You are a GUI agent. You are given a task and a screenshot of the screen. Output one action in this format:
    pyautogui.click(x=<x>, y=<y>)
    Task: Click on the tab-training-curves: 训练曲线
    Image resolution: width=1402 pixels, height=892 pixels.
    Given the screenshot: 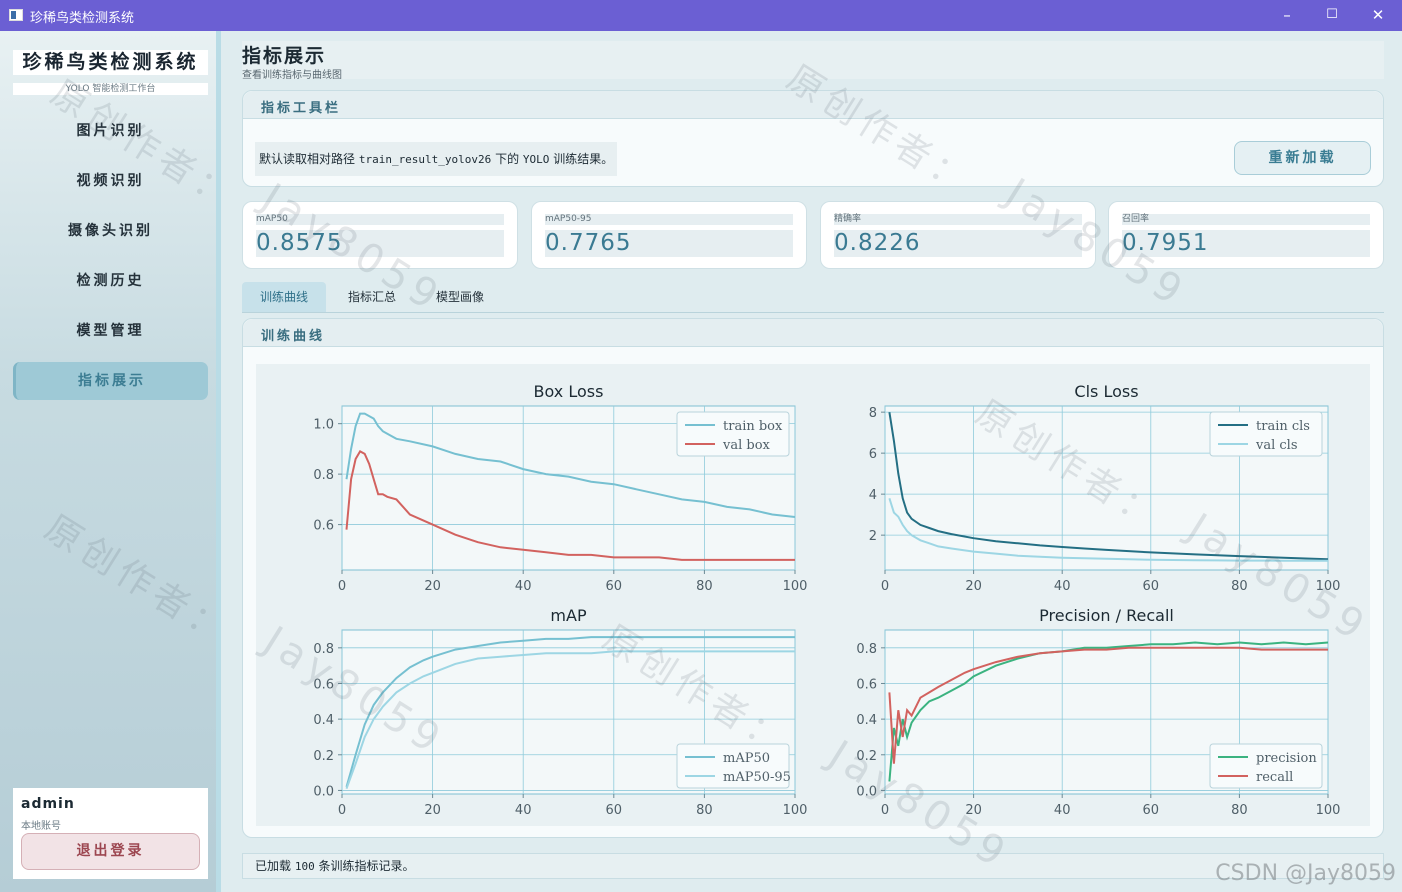 What is the action you would take?
    pyautogui.click(x=284, y=297)
    